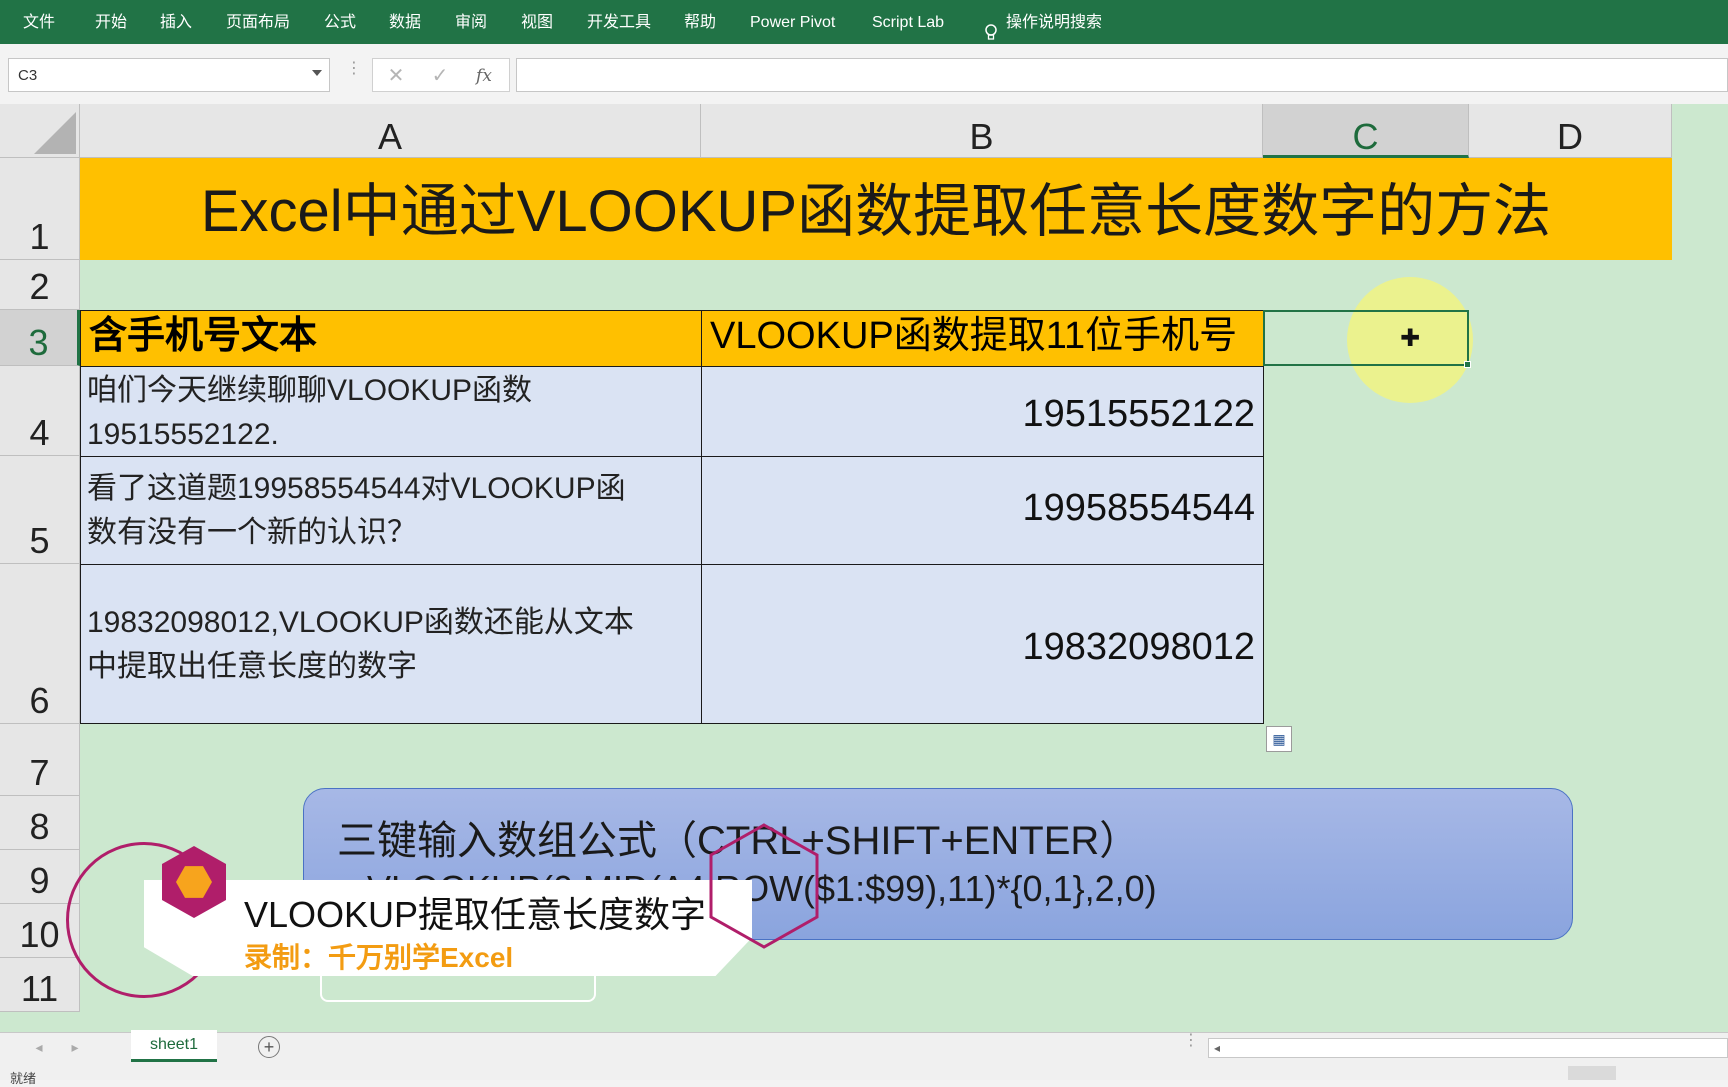 Image resolution: width=1728 pixels, height=1087 pixels. Describe the element at coordinates (864, 1072) in the screenshot. I see `status-bar` at that location.